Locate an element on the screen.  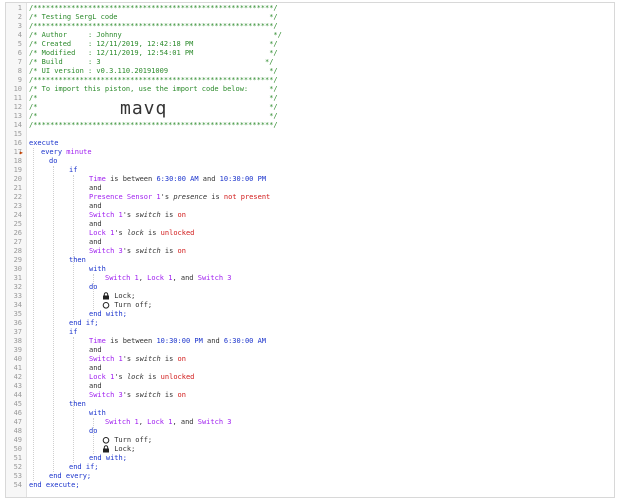
code-line: 42 Lock 1's lock is unlocked is located at coordinates (104, 377).